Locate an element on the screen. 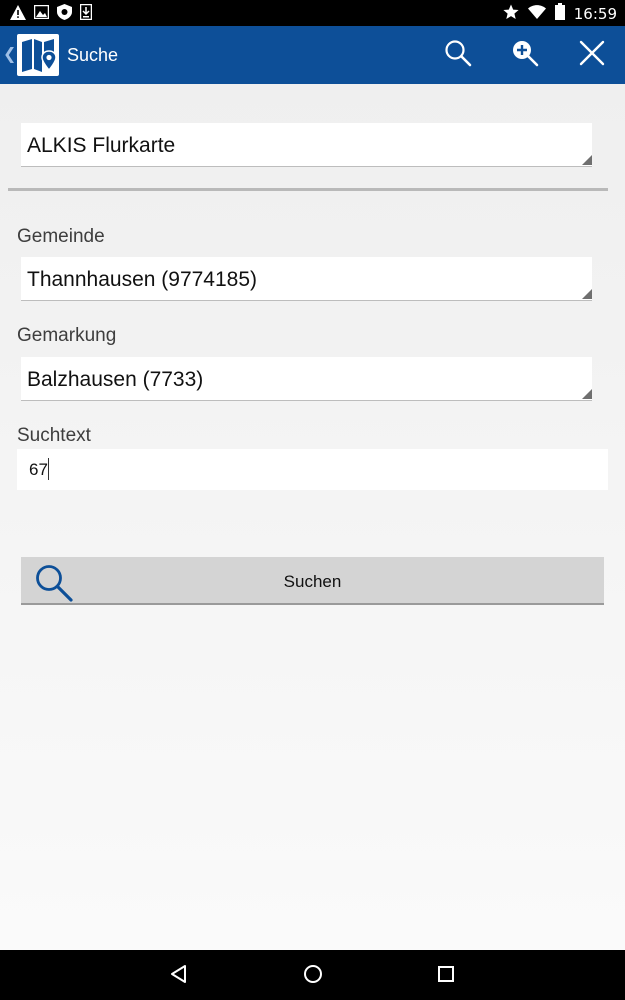 The image size is (625, 1000). notification-icons is located at coordinates (51, 14).